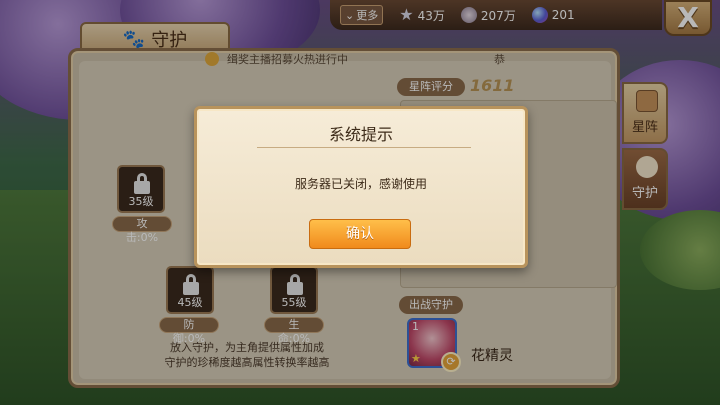 Image resolution: width=720 pixels, height=405 pixels. I want to click on dialog-divider, so click(364, 147).